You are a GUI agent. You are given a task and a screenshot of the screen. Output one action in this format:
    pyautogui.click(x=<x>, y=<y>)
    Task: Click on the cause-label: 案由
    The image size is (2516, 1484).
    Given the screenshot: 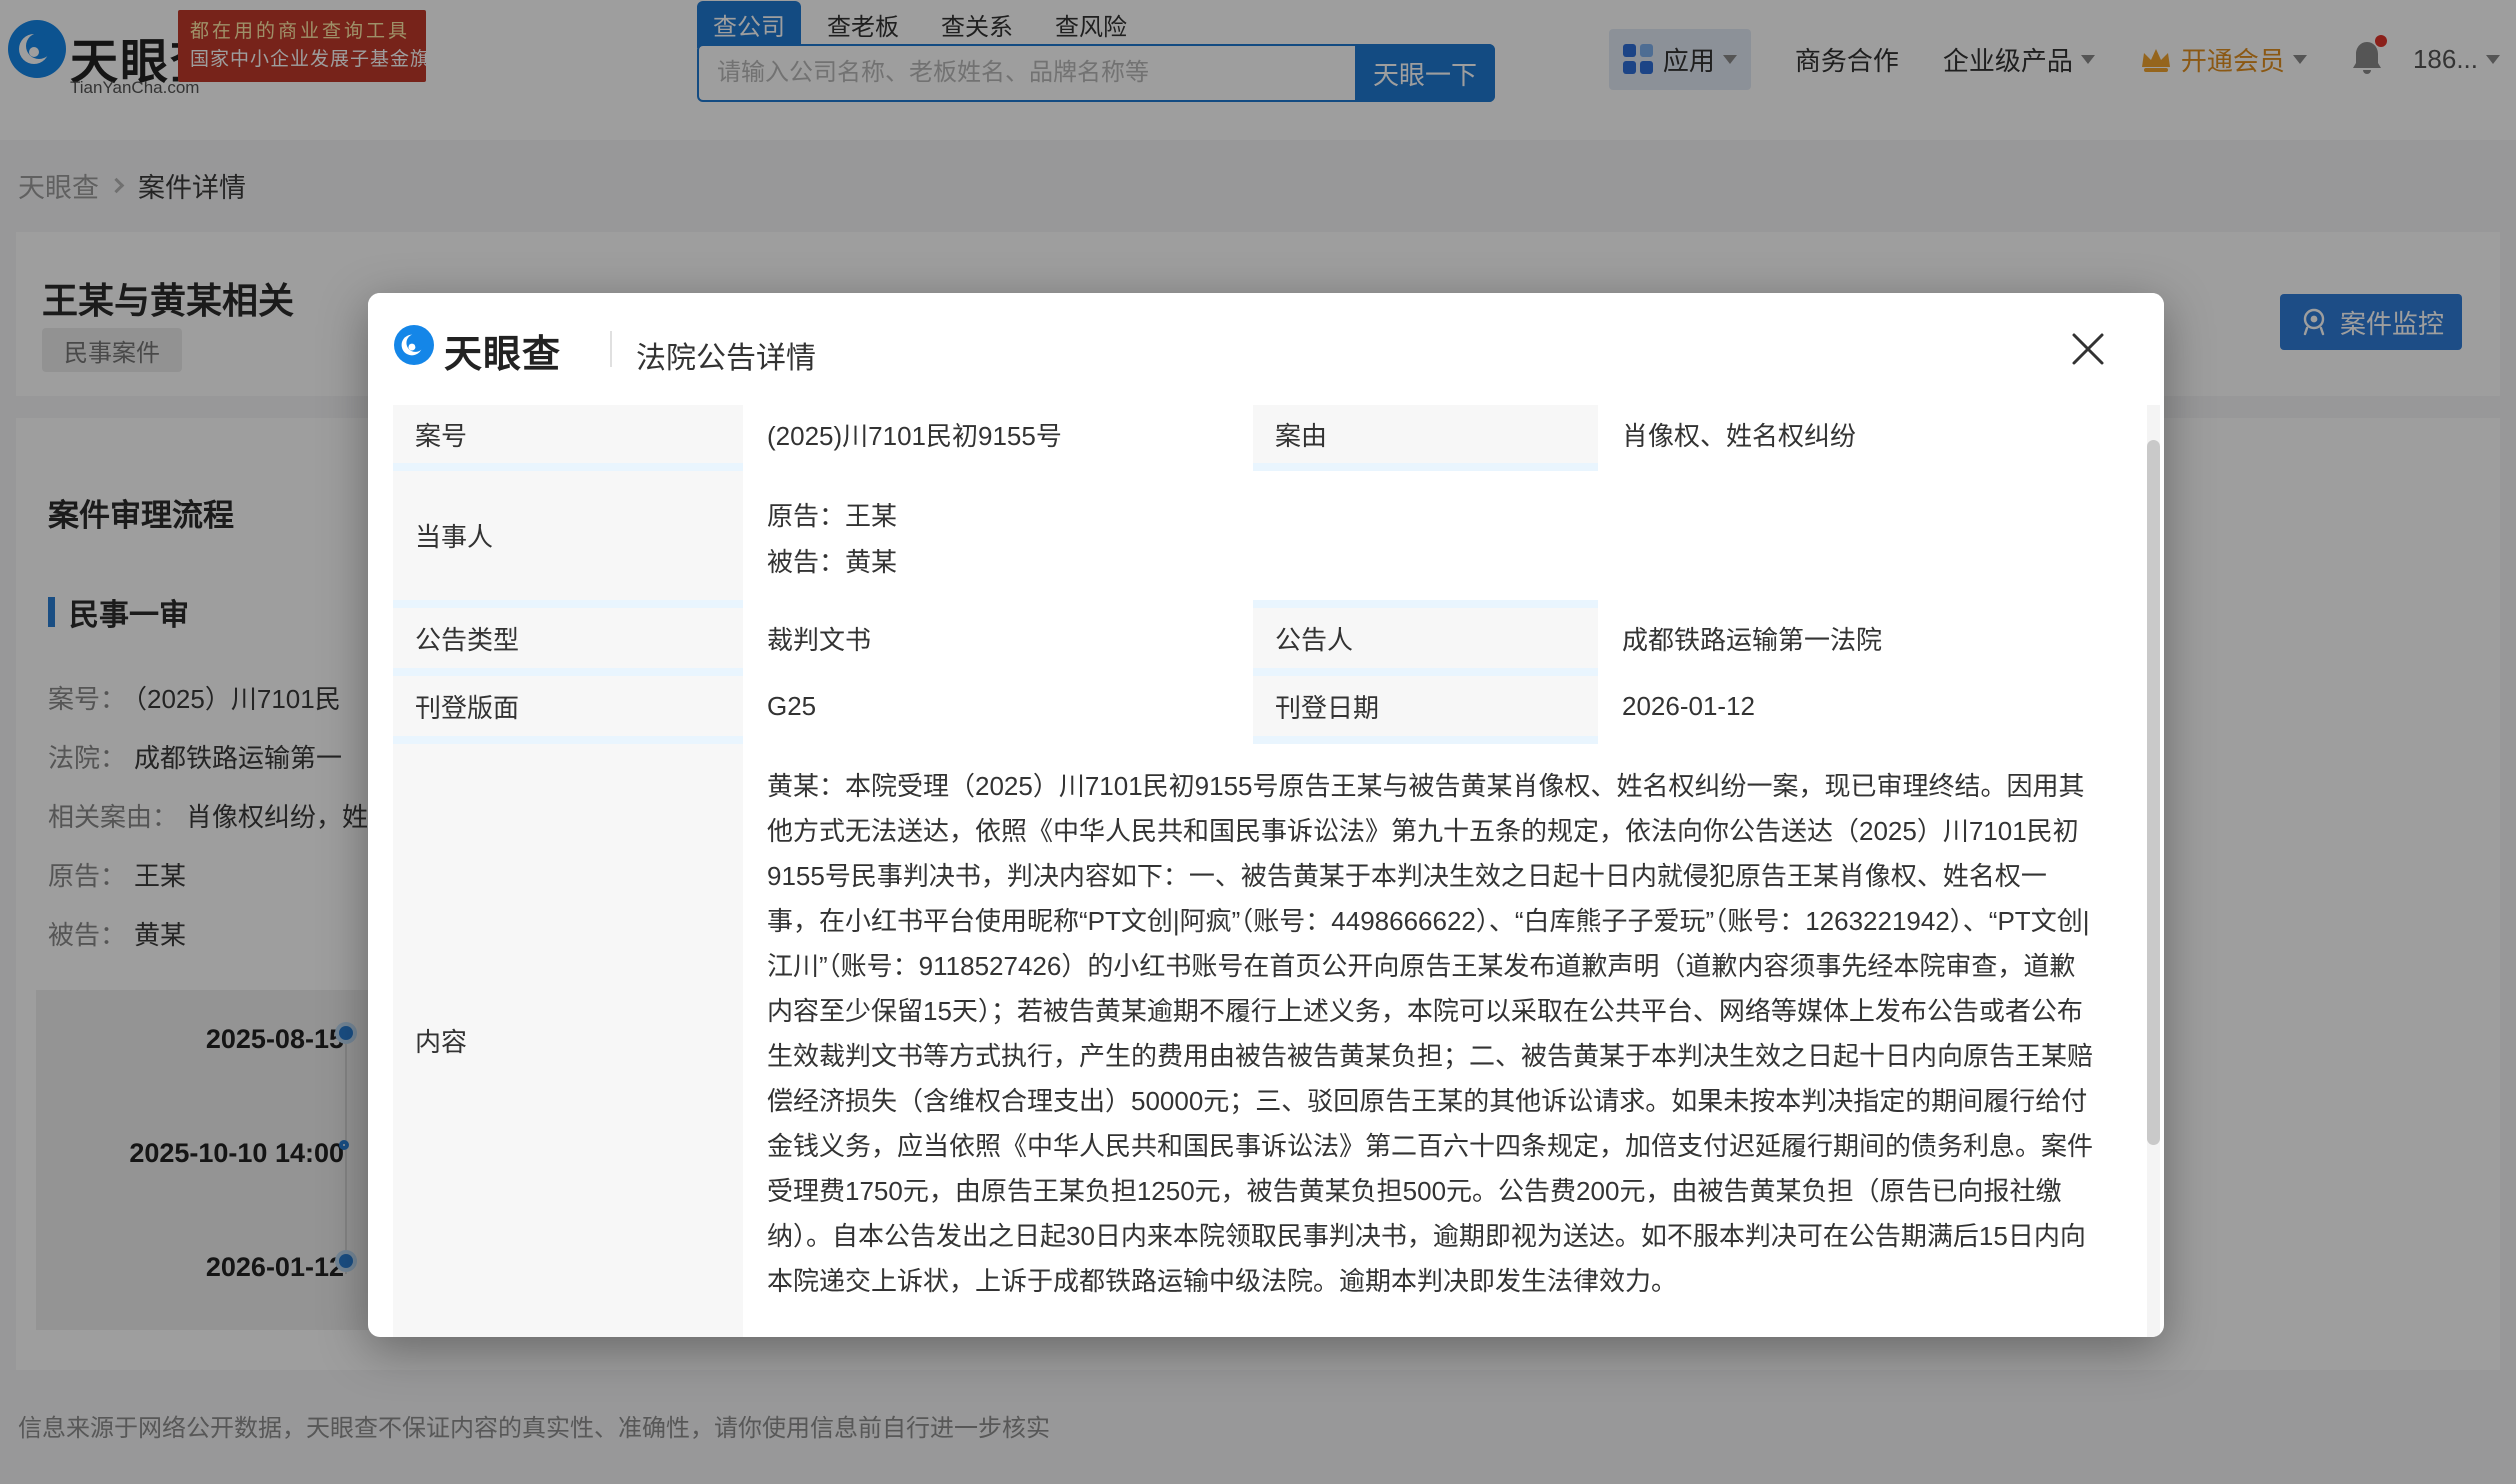 What is the action you would take?
    pyautogui.click(x=1425, y=434)
    